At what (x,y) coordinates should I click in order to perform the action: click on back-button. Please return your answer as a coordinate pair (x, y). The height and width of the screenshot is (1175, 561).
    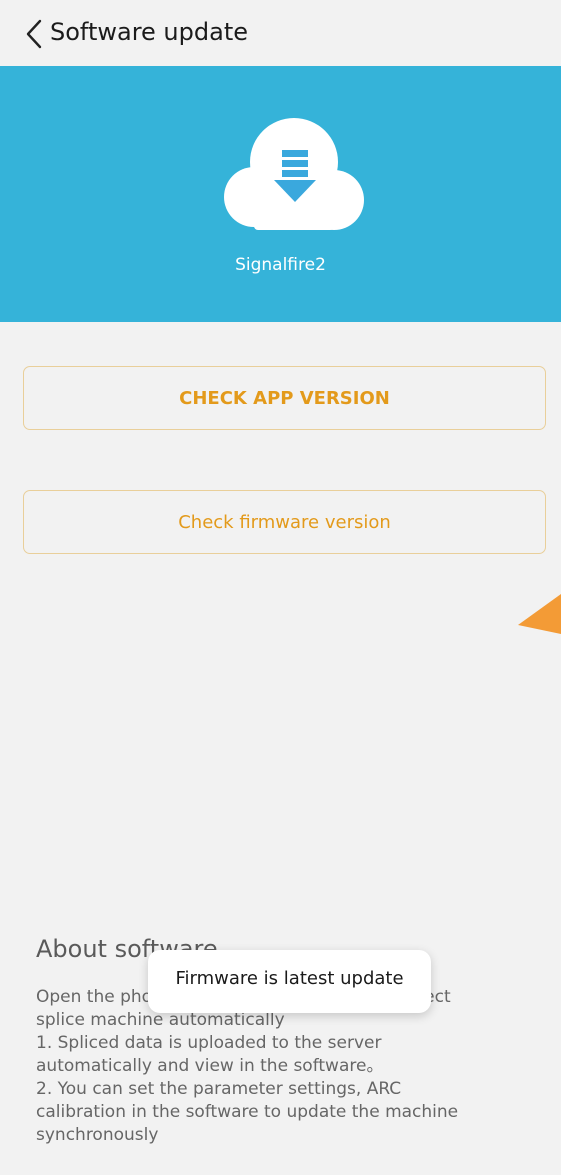
    Looking at the image, I should click on (34, 34).